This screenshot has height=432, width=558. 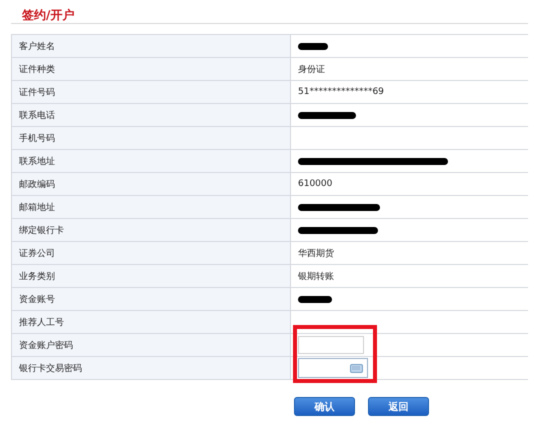 I want to click on table-cell: 610000, so click(x=409, y=184).